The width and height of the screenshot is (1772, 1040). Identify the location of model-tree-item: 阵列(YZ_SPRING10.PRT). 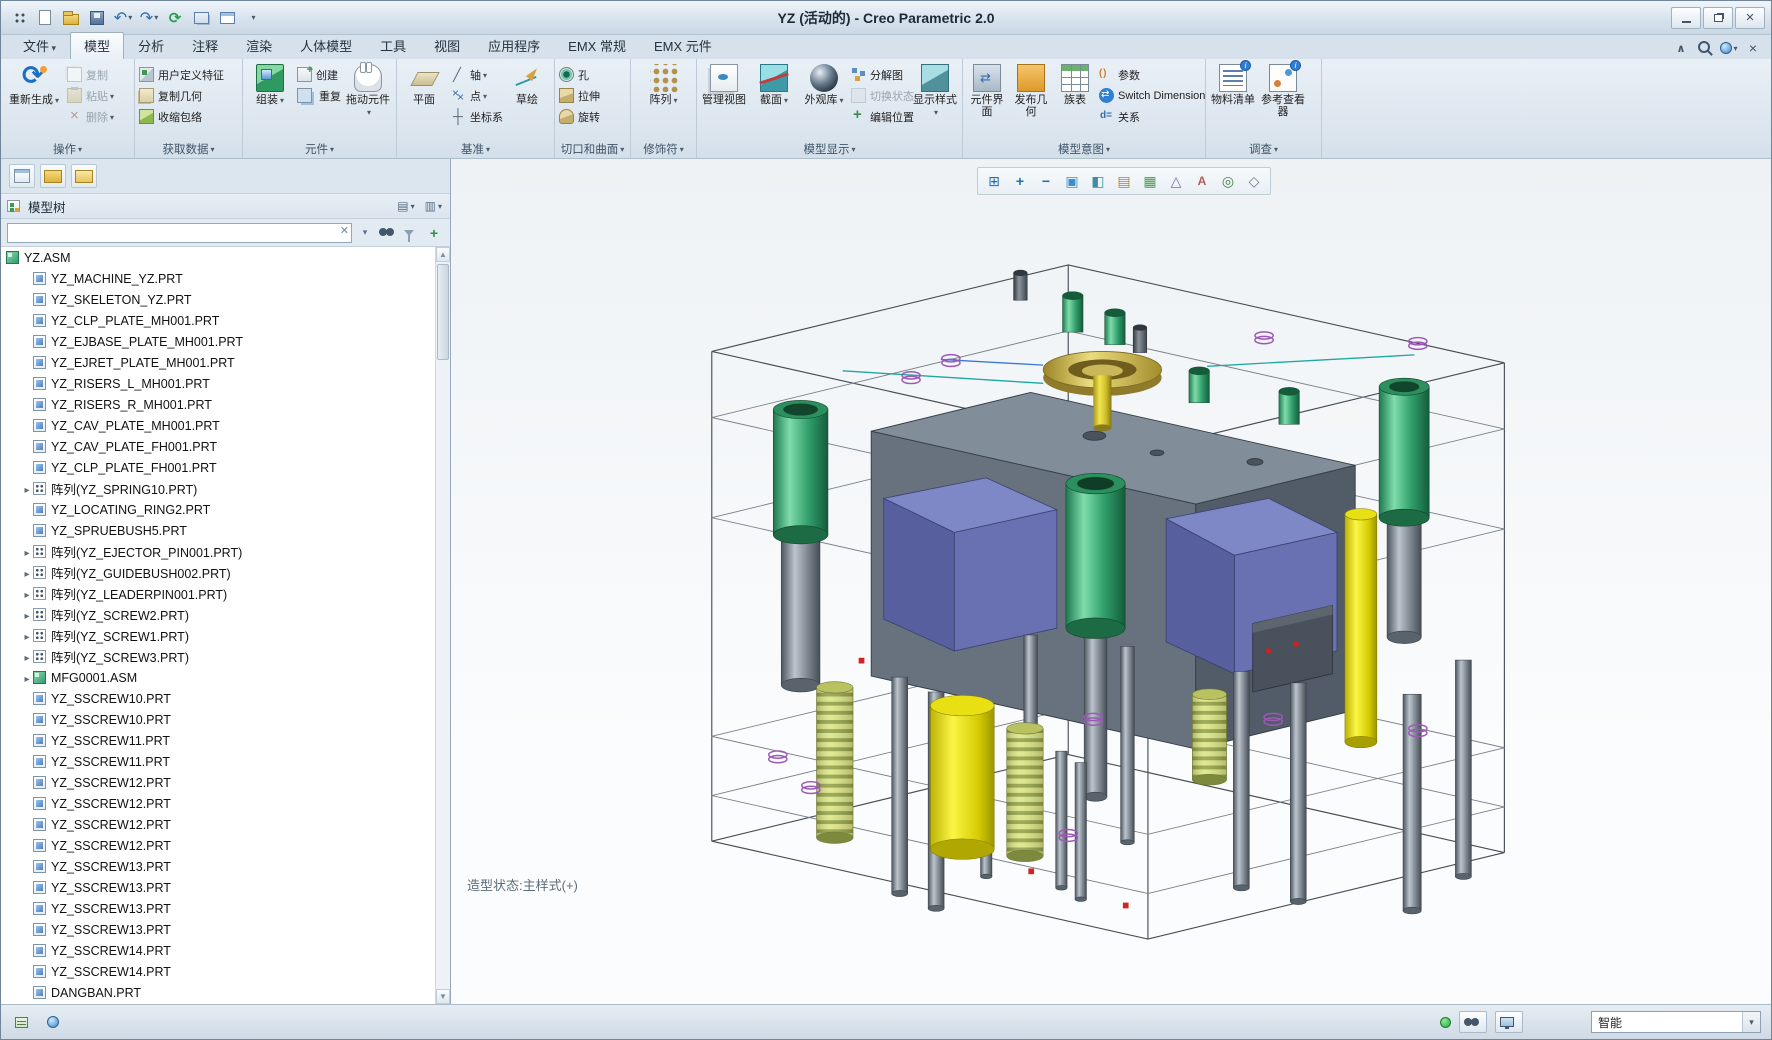
(218, 488).